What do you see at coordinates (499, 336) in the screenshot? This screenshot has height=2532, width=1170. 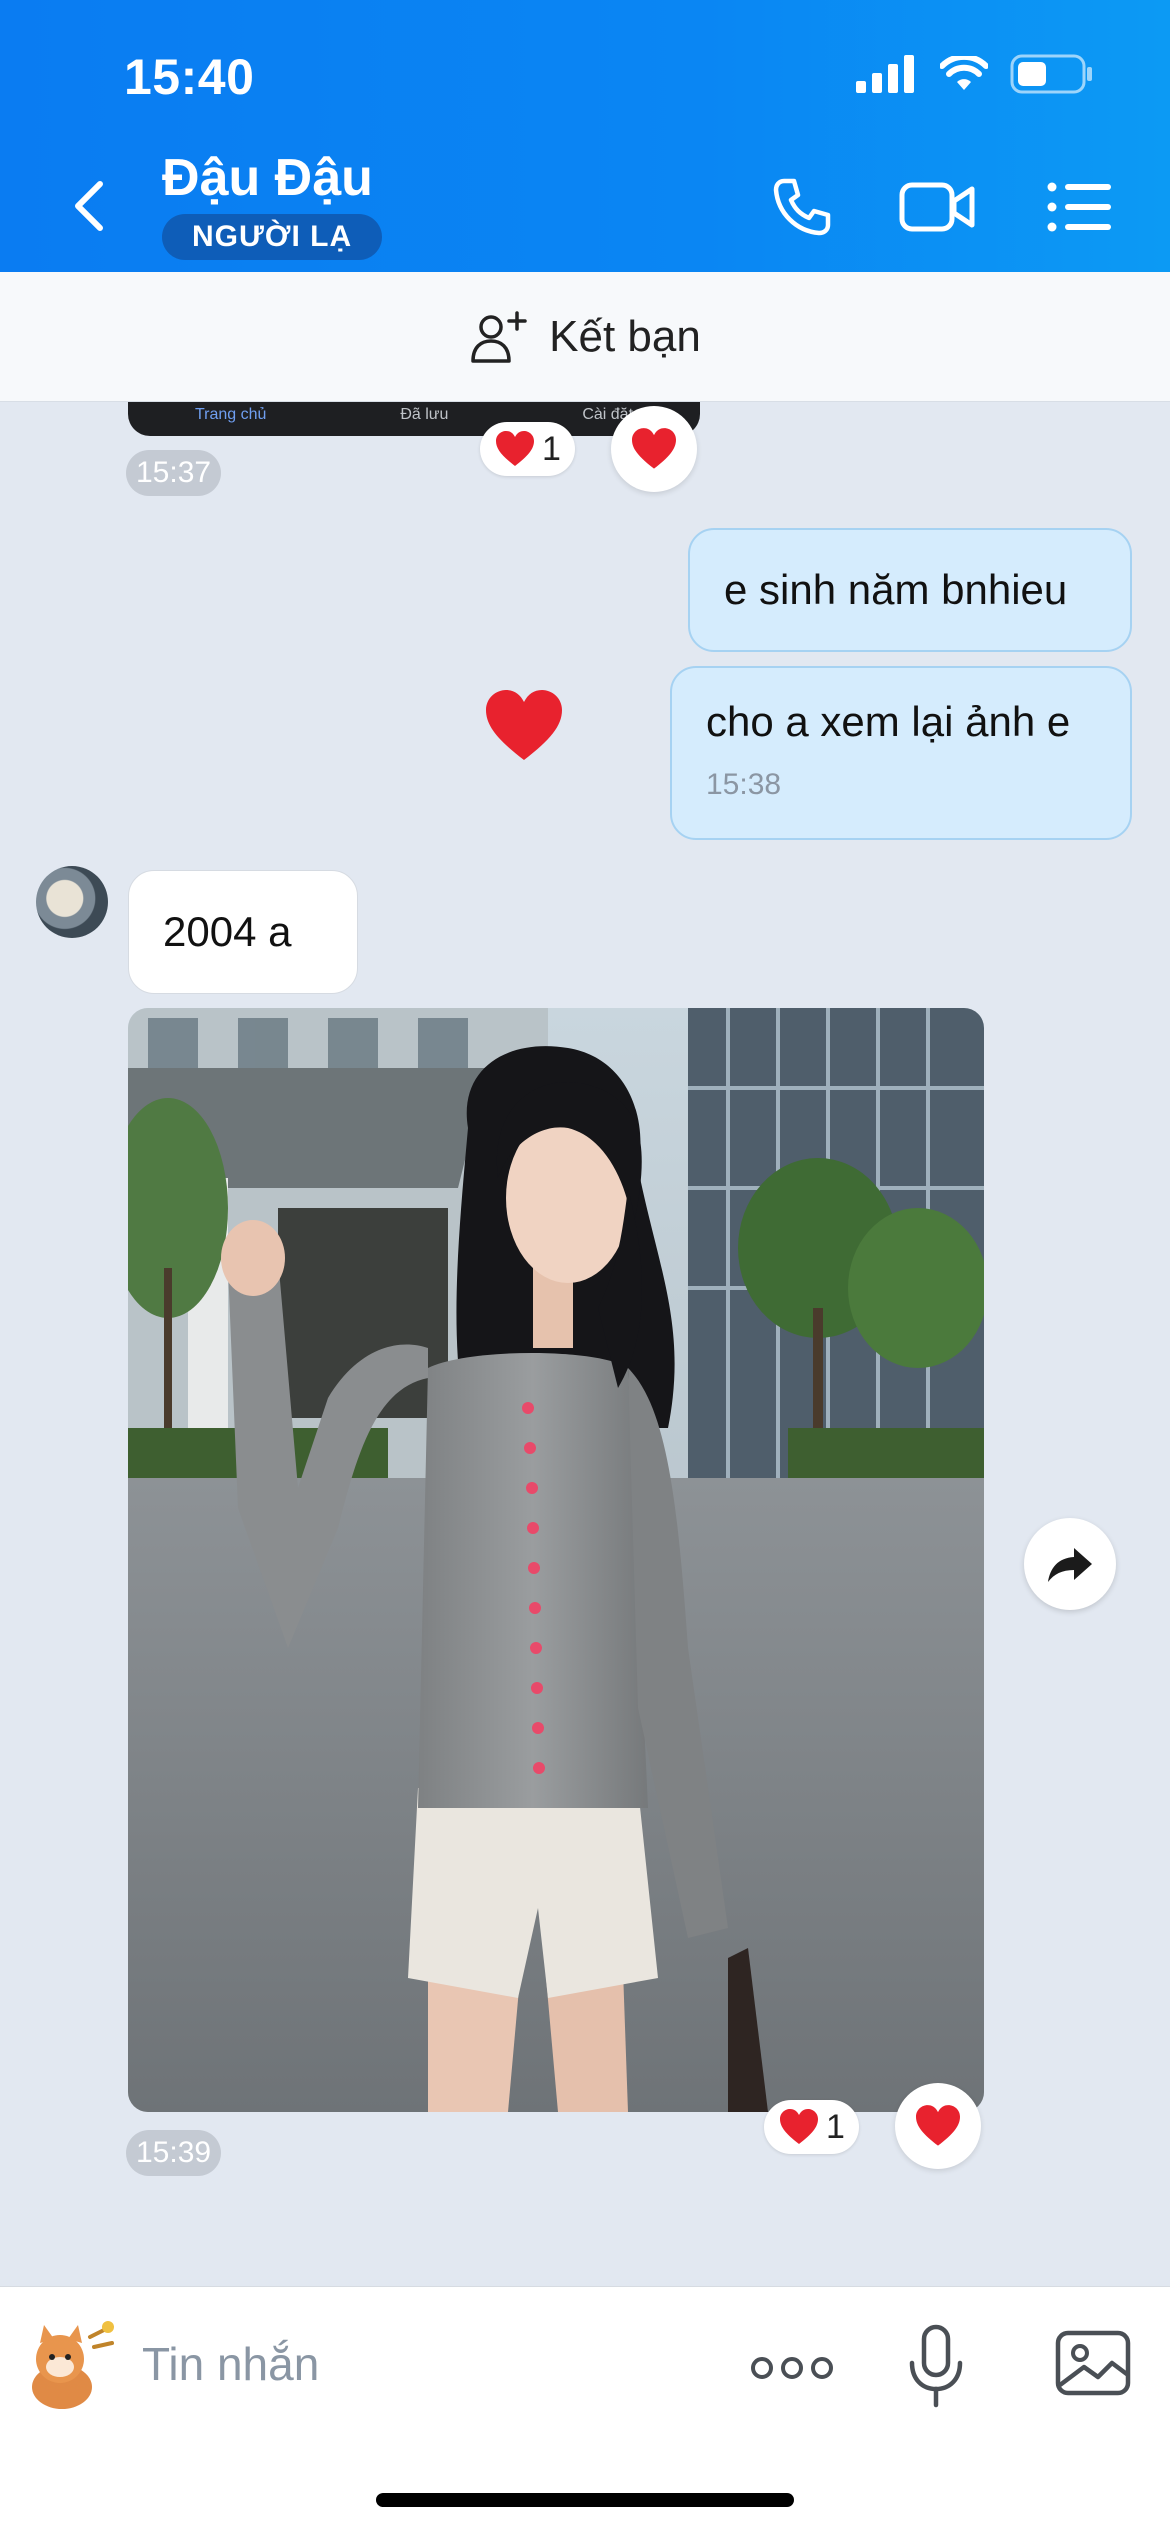 I see `add-user-icon` at bounding box center [499, 336].